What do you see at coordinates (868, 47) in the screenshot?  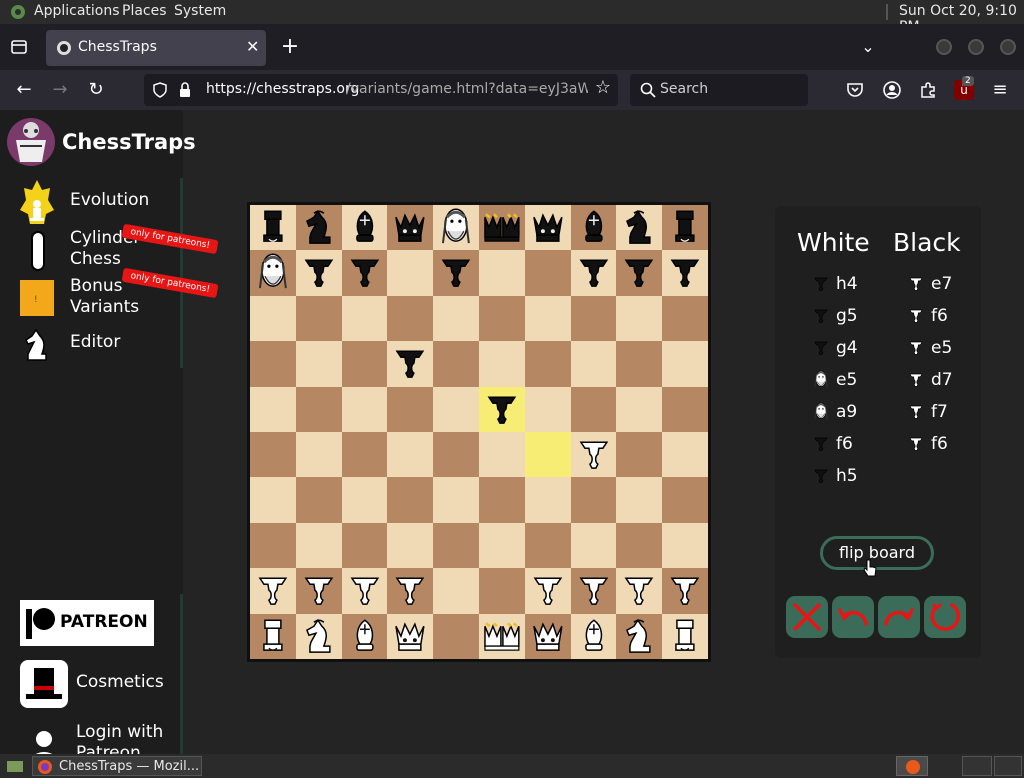 I see `list-tabs-chevron-down-icon: ⌄` at bounding box center [868, 47].